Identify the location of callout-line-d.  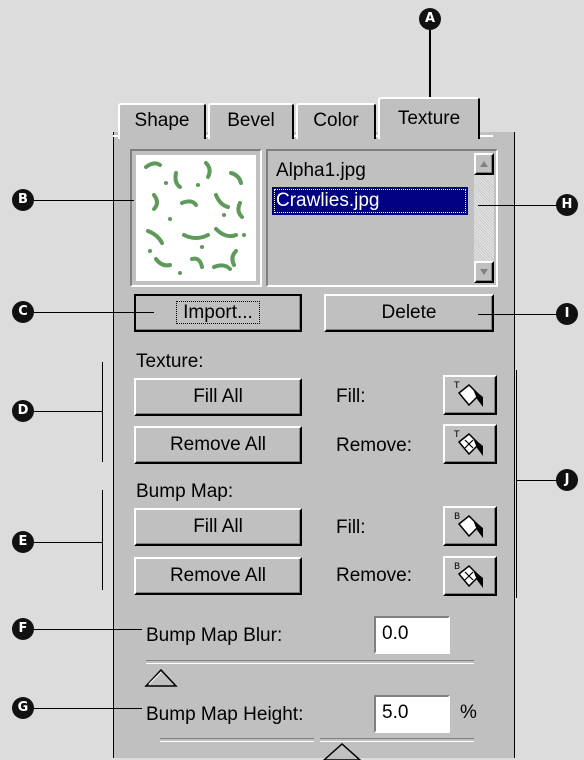
(68, 411).